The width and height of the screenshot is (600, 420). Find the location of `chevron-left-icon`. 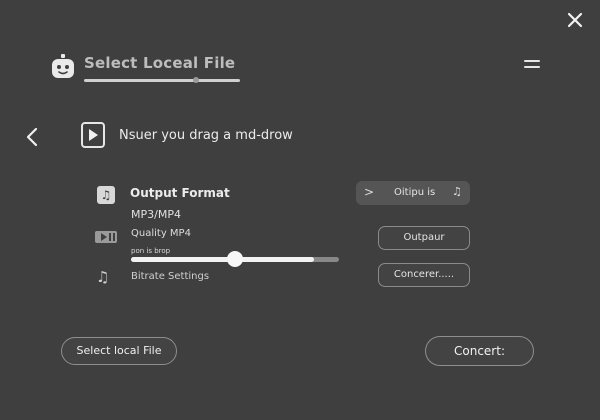

chevron-left-icon is located at coordinates (32, 137).